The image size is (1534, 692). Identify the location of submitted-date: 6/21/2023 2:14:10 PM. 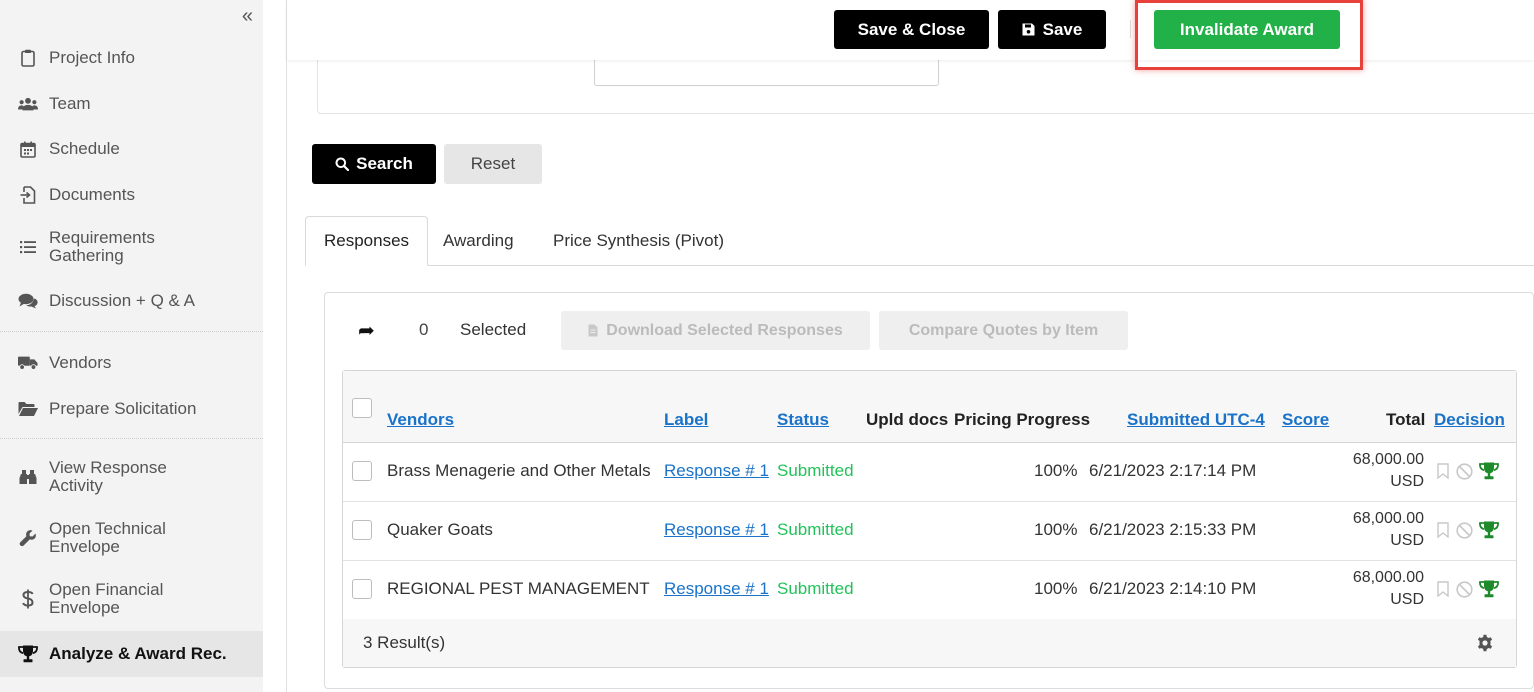
(1173, 588).